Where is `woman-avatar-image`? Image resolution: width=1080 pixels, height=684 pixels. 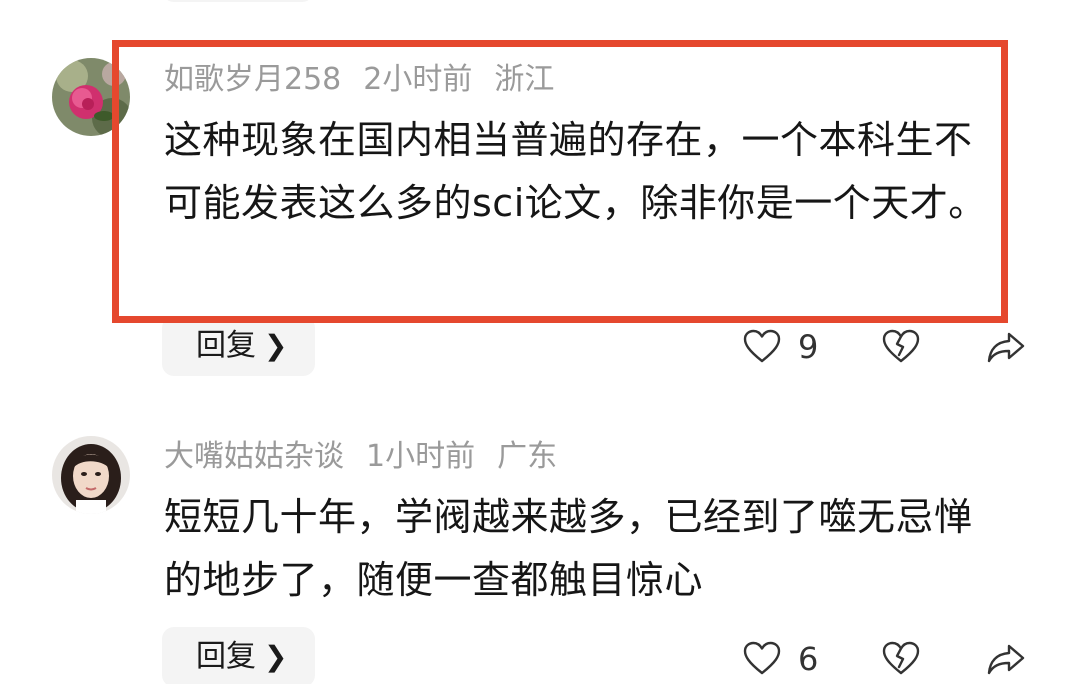
woman-avatar-image is located at coordinates (91, 475).